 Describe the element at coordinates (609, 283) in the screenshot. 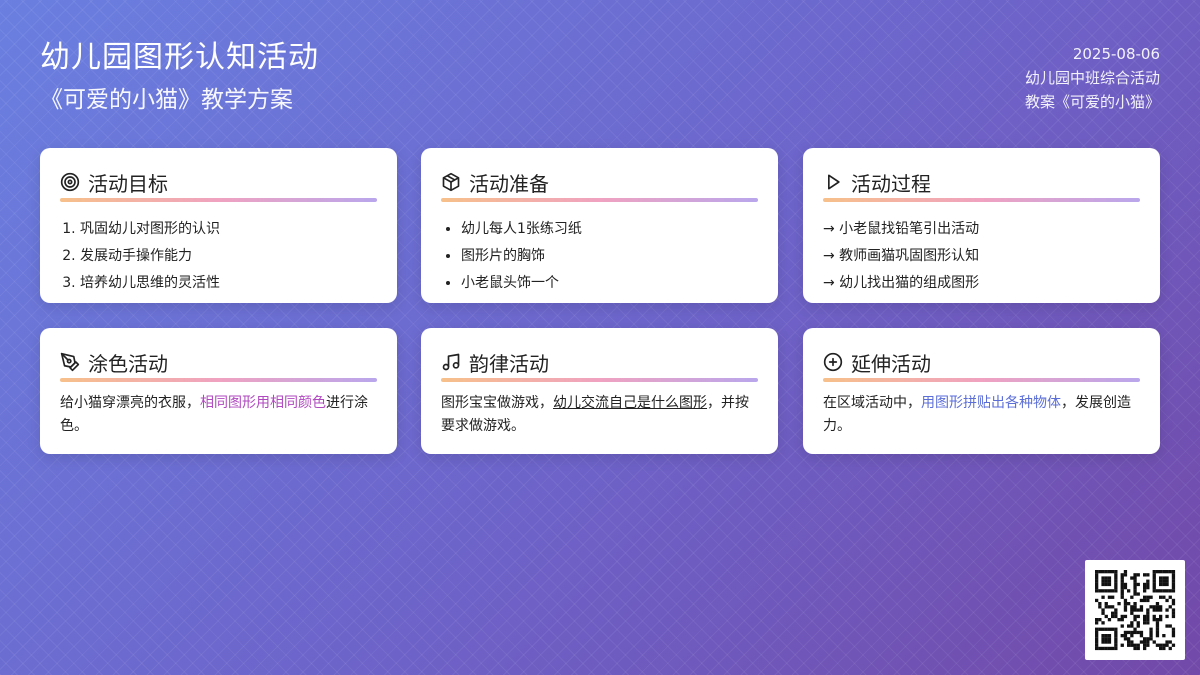

I see `list-item: 小老鼠头饰一个` at that location.